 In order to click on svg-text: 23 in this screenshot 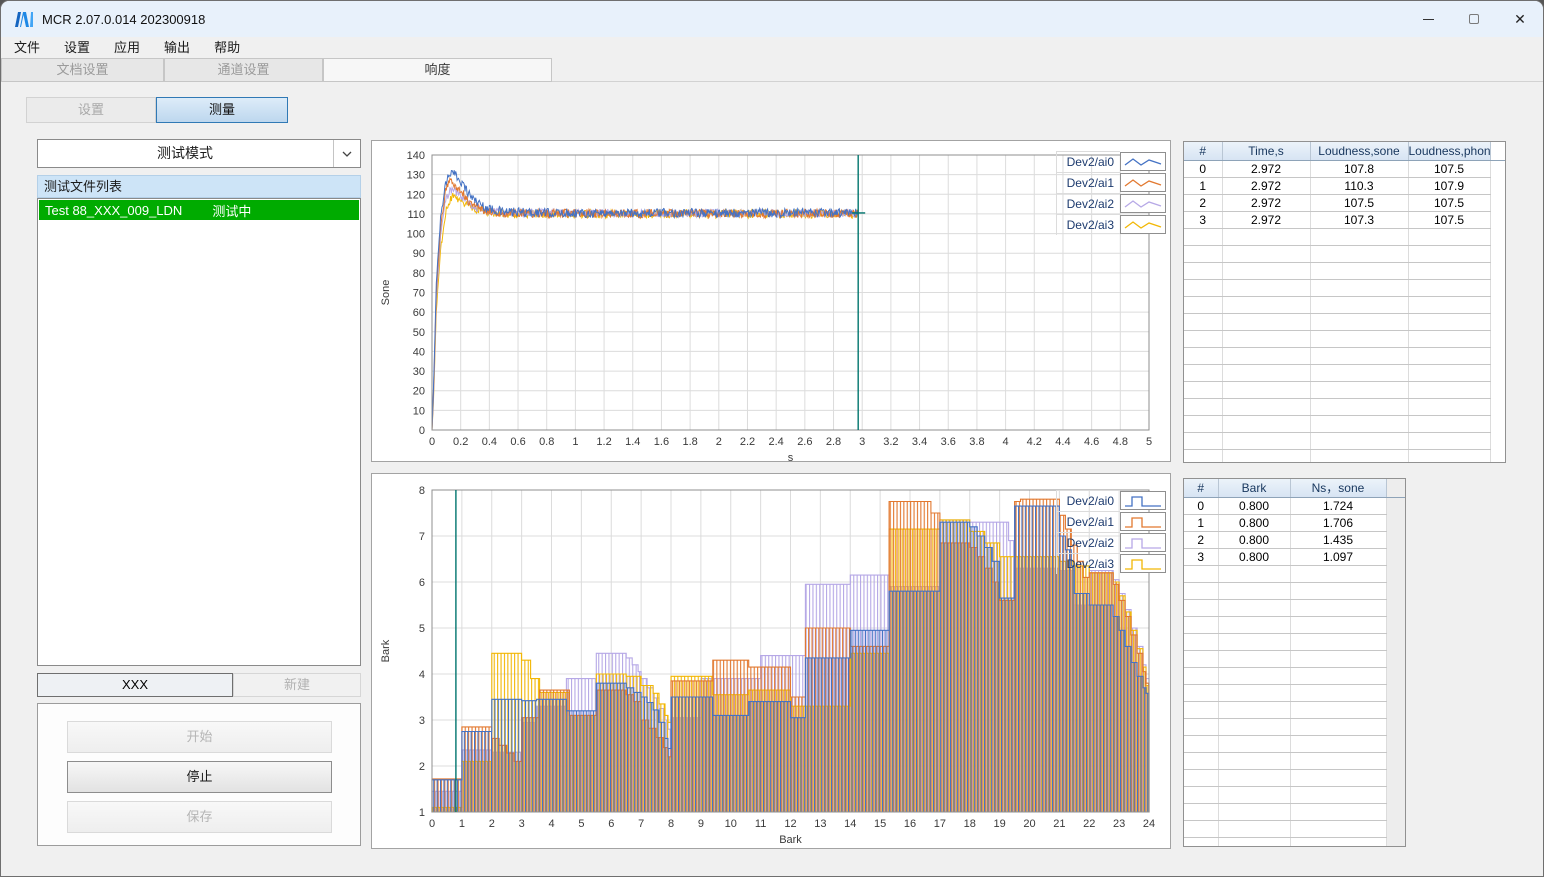, I will do `click(1119, 824)`.